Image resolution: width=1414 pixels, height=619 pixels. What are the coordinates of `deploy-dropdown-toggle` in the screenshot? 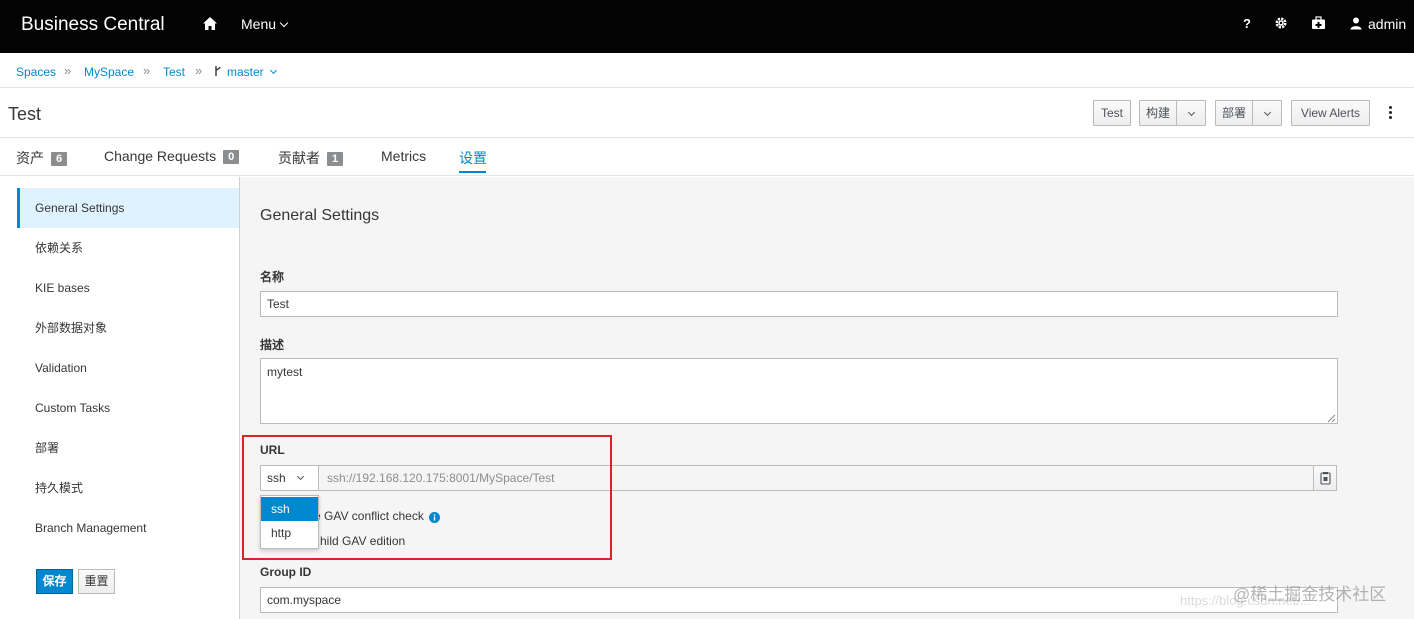 It's located at (1267, 113).